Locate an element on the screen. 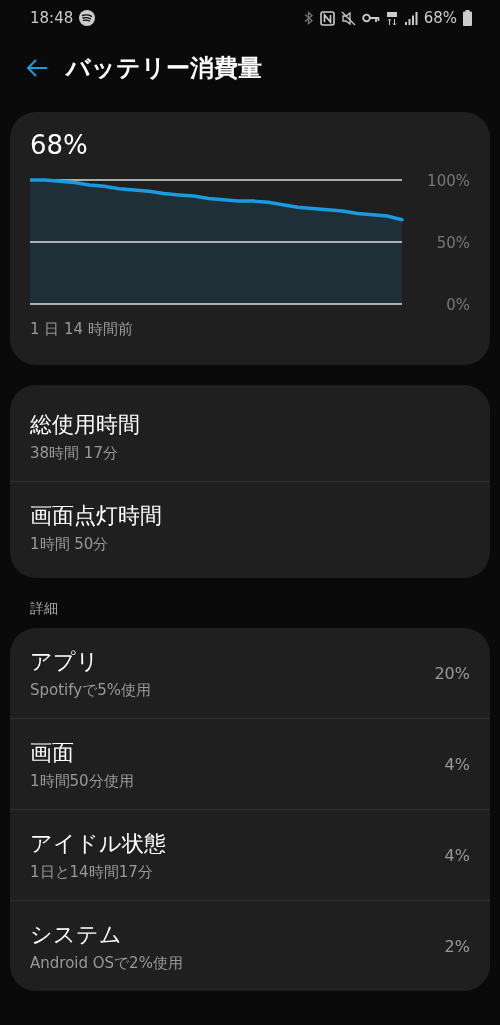 The height and width of the screenshot is (1025, 500). spotify-icon is located at coordinates (87, 18).